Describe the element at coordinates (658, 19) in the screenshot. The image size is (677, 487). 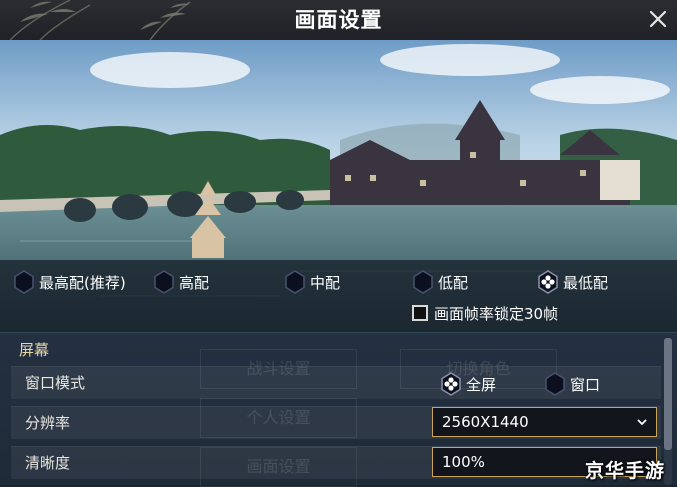
I see `close-icon` at that location.